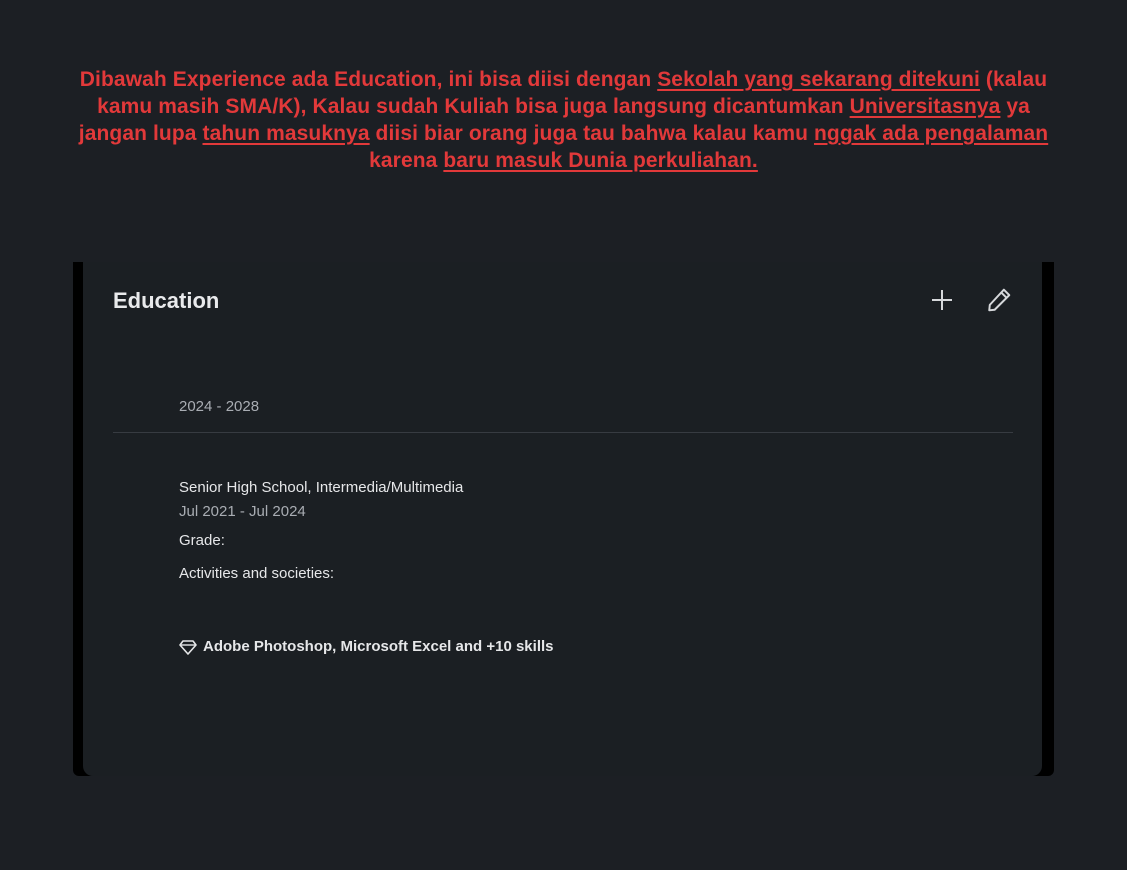 The height and width of the screenshot is (870, 1127). What do you see at coordinates (563, 432) in the screenshot?
I see `divider` at bounding box center [563, 432].